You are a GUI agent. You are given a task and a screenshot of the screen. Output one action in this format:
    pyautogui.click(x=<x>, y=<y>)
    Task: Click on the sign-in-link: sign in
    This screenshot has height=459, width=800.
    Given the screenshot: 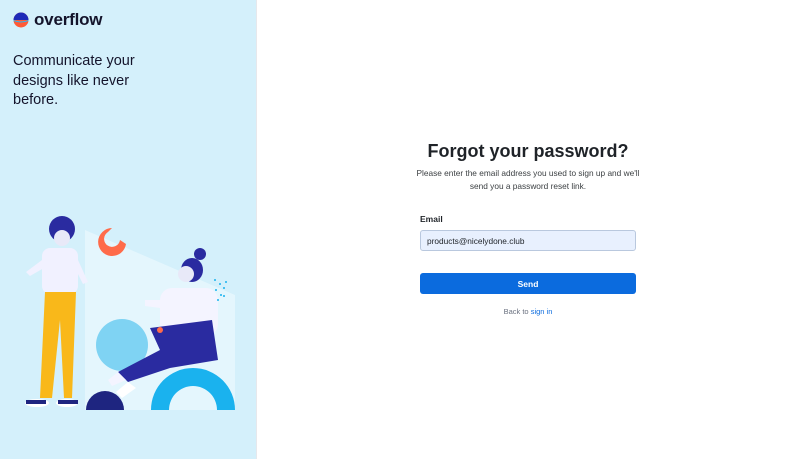 What is the action you would take?
    pyautogui.click(x=542, y=311)
    